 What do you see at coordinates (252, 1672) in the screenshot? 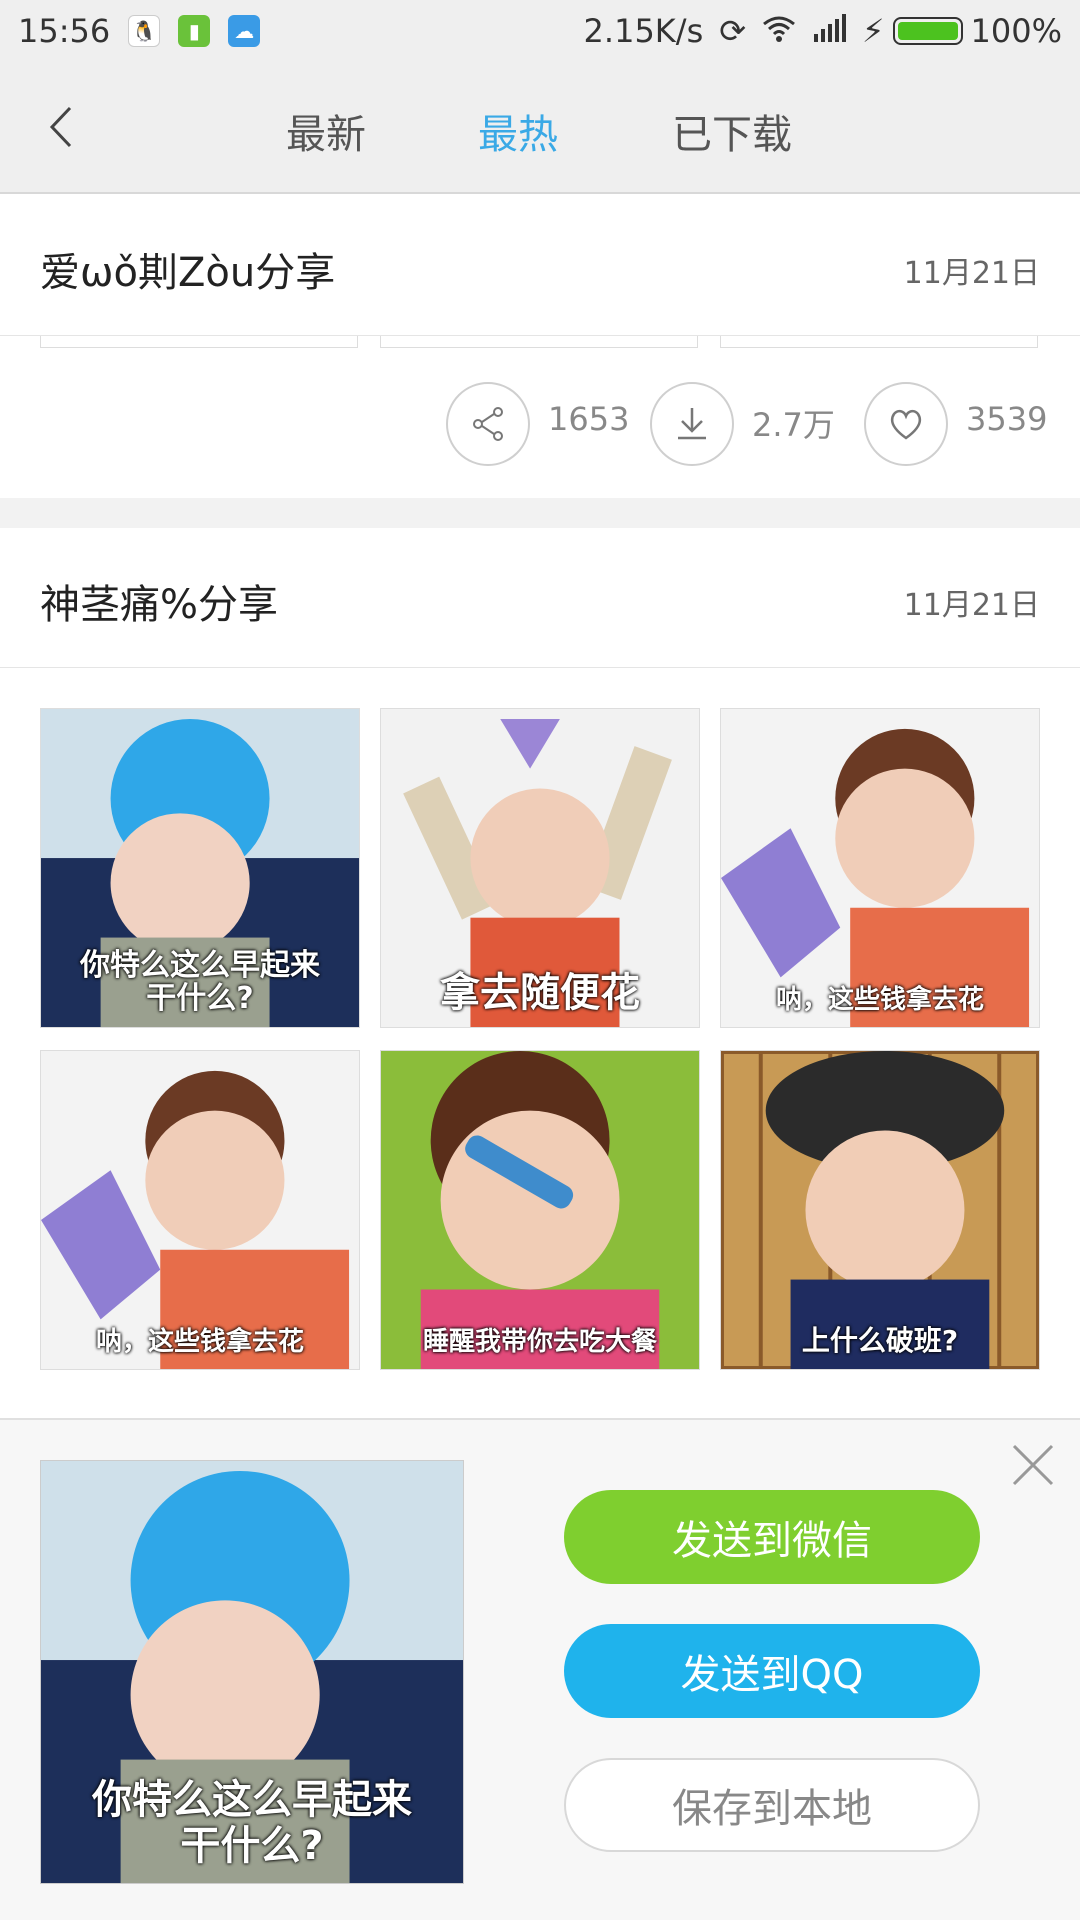
I see `preview-image: 你特么这么早起来 干什么?` at bounding box center [252, 1672].